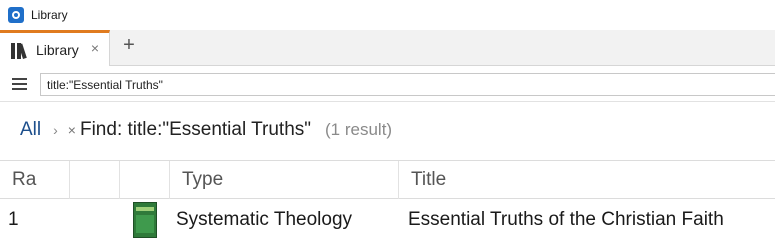 The image size is (775, 252). Describe the element at coordinates (387, 15) in the screenshot. I see `title-bar: Library` at that location.